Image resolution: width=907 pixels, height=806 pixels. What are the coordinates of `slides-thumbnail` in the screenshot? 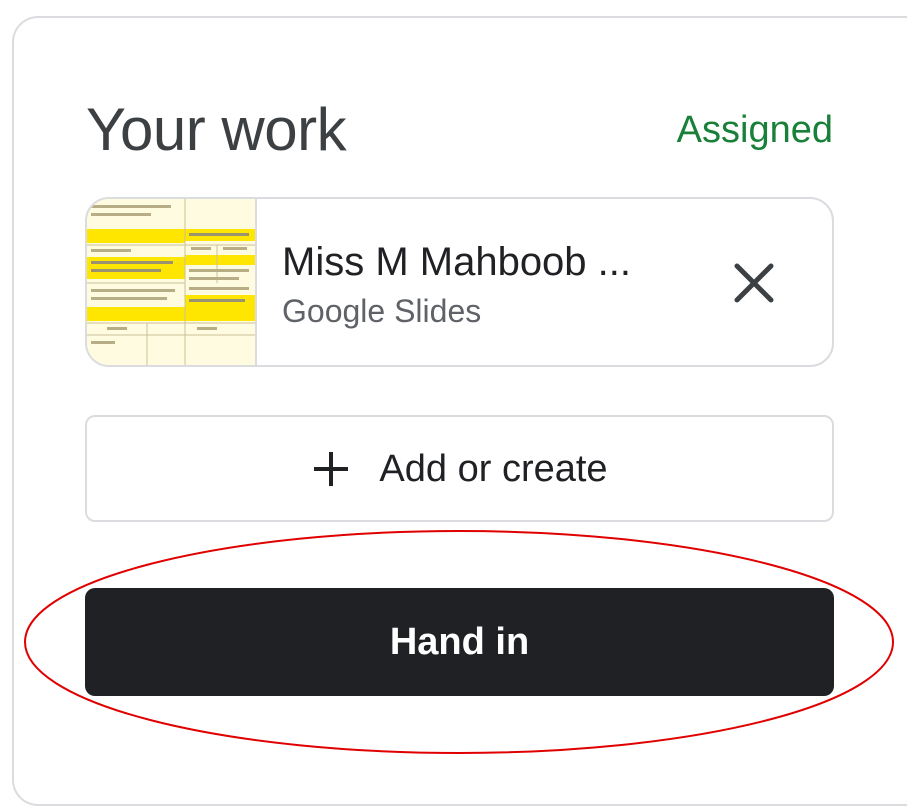 It's located at (172, 282).